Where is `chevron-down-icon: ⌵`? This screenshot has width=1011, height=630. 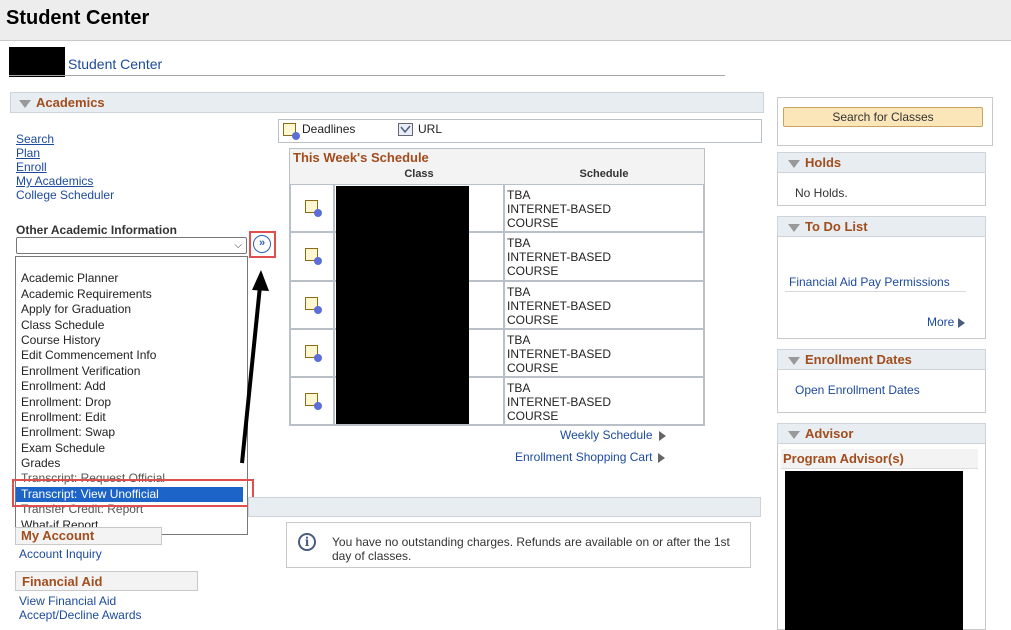 chevron-down-icon: ⌵ is located at coordinates (238, 245).